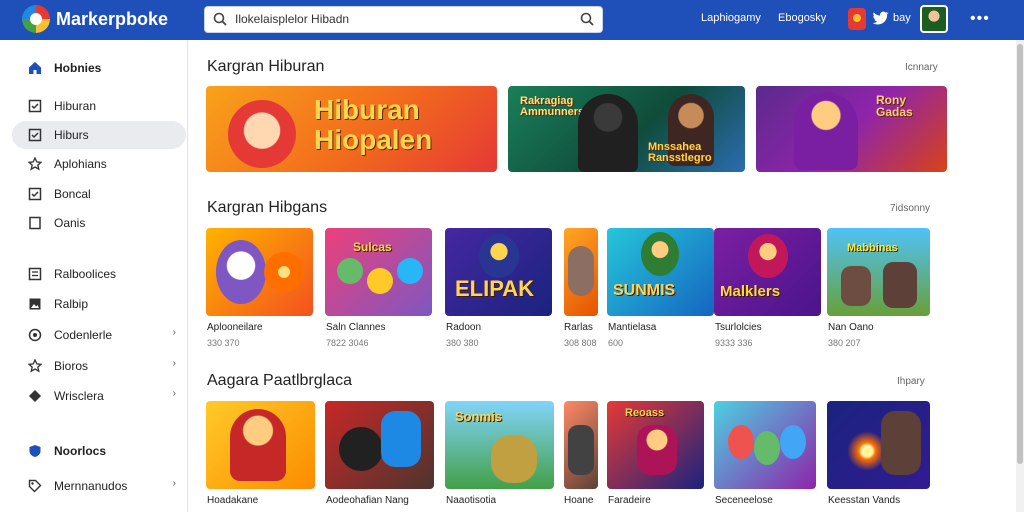 The image size is (1024, 512). I want to click on app-meta: 380 207, so click(844, 343).